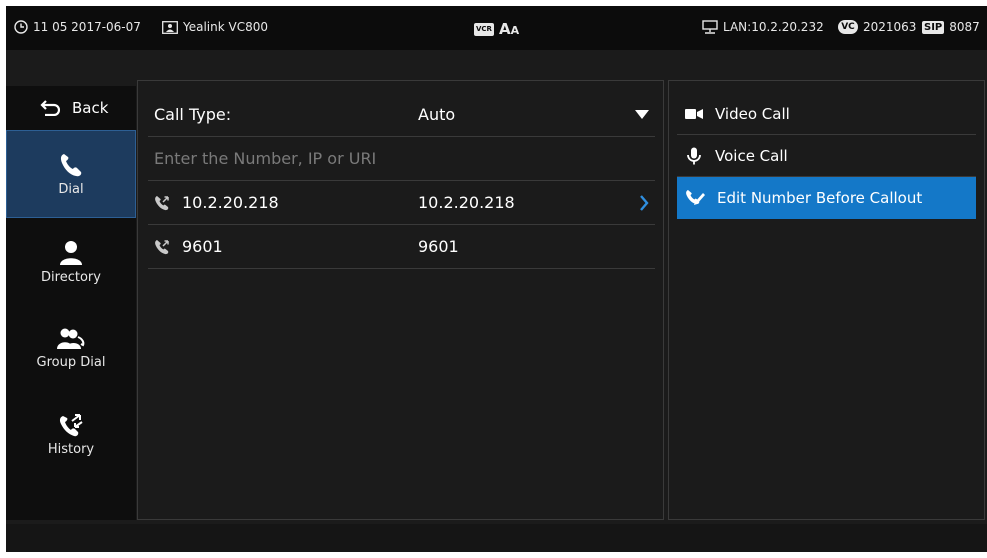  I want to click on history-icon, so click(71, 425).